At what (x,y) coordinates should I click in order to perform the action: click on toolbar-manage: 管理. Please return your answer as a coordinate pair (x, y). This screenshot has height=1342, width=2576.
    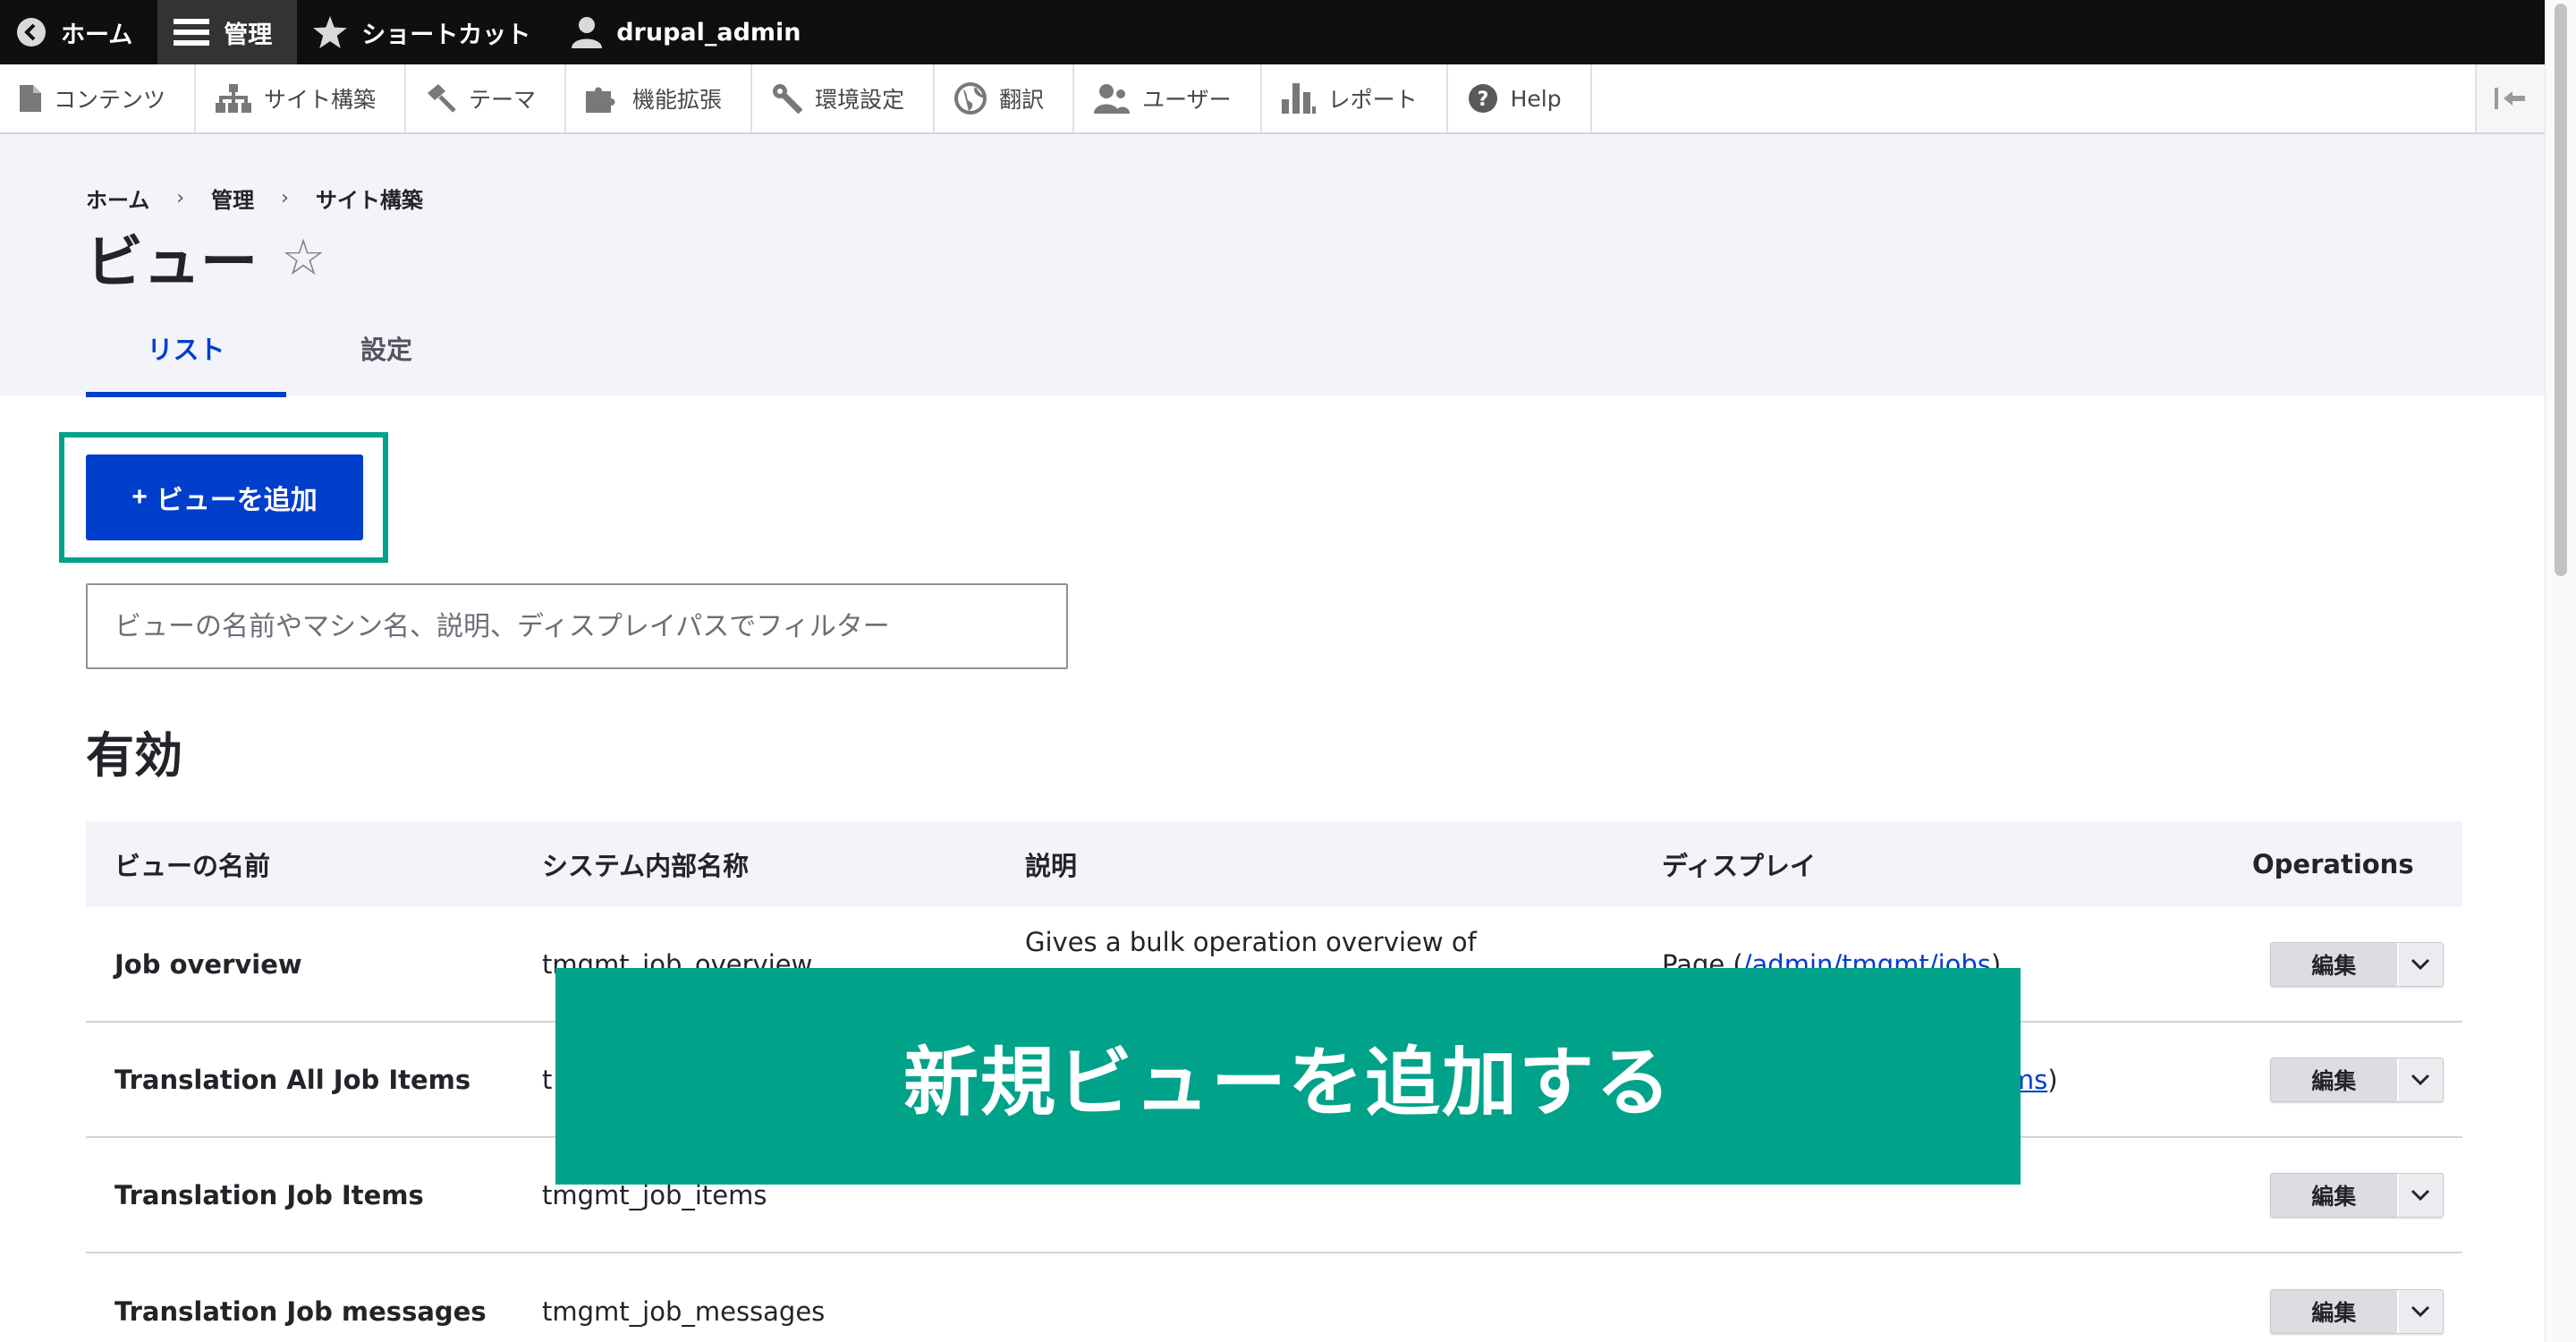
    Looking at the image, I should click on (227, 32).